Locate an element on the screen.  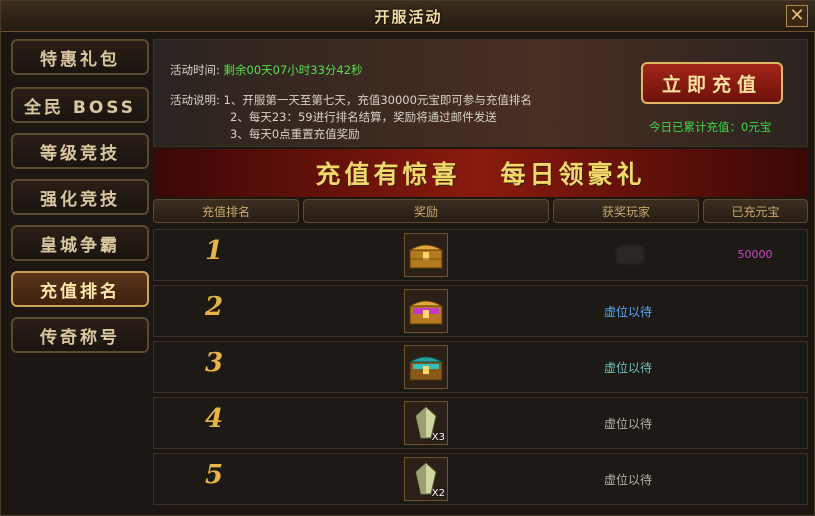
table-row: 3 虚位以待 is located at coordinates (480, 367).